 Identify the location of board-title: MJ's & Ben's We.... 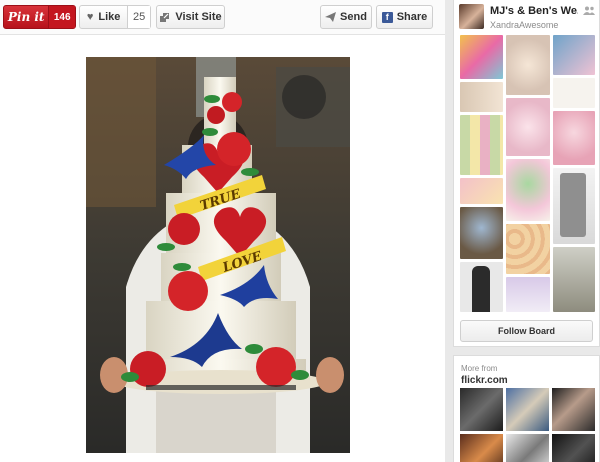
(534, 11).